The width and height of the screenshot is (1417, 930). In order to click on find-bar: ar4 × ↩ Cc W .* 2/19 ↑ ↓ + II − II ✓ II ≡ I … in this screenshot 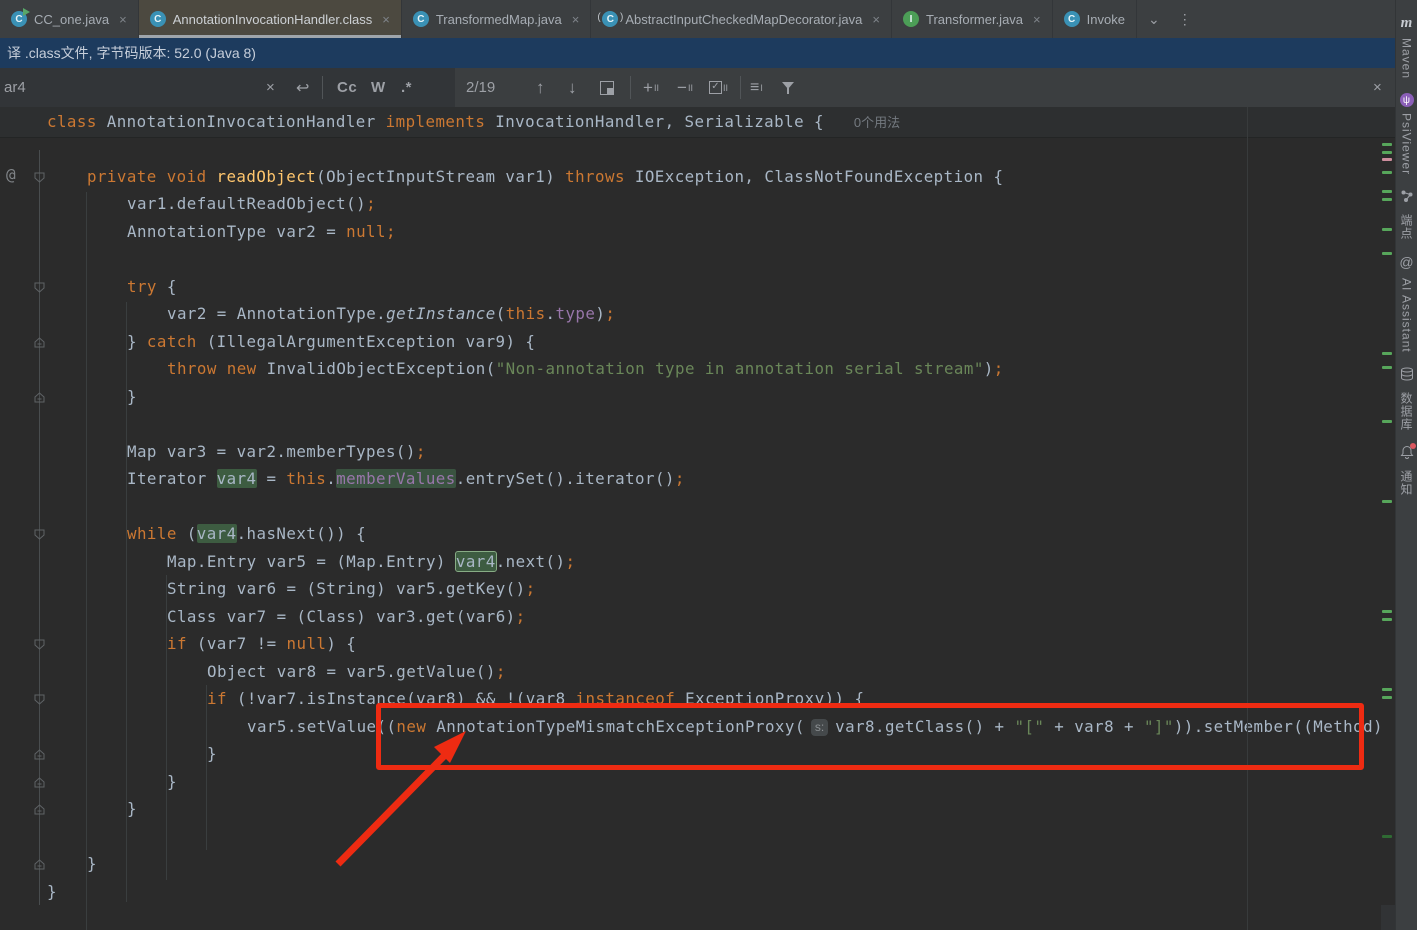, I will do `click(697, 87)`.